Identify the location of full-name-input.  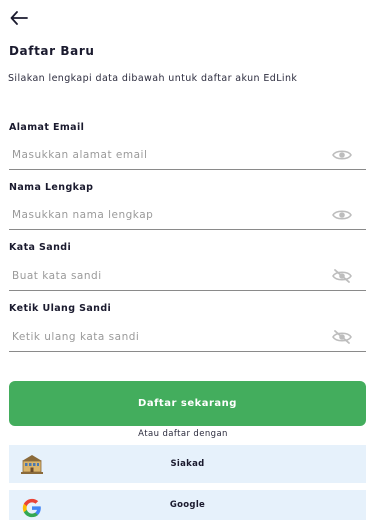
(162, 215).